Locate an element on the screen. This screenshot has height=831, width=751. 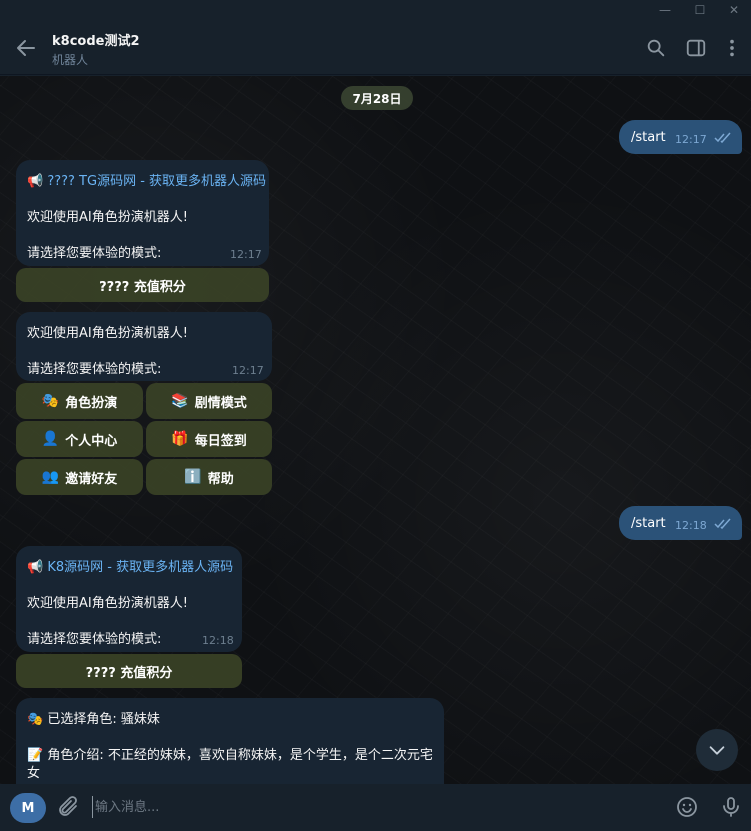
story-mode-button: 📚 剧情模式 is located at coordinates (209, 401).